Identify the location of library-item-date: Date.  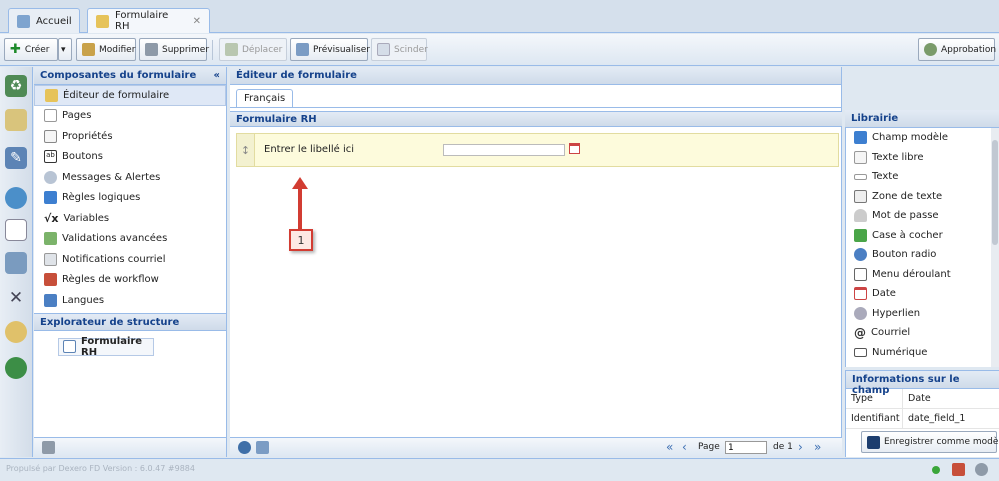
(918, 294).